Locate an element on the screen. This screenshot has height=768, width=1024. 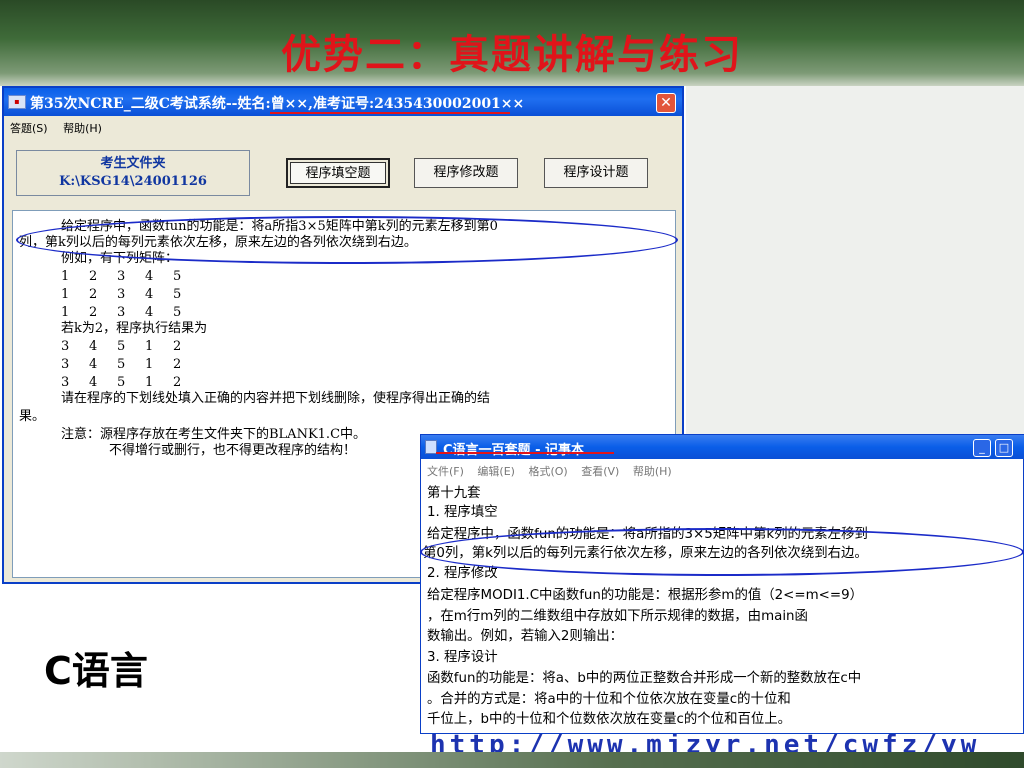
notepad-line: 。合并的方式是：将a中的十位和个位依次放在变量c的十位和 is located at coordinates (609, 699).